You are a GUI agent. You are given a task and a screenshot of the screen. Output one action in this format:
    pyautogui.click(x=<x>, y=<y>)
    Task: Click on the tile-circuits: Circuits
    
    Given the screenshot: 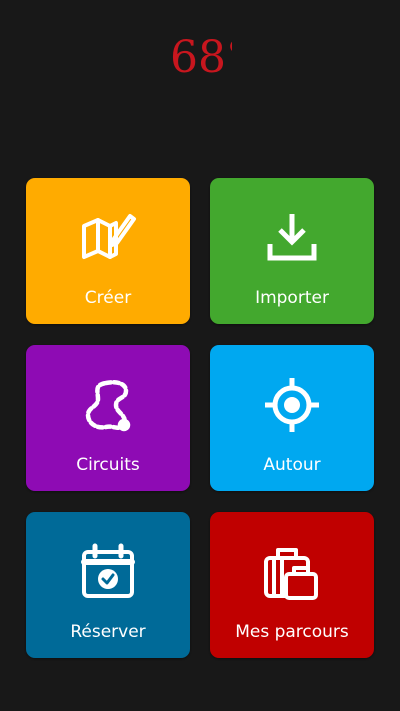 What is the action you would take?
    pyautogui.click(x=108, y=418)
    